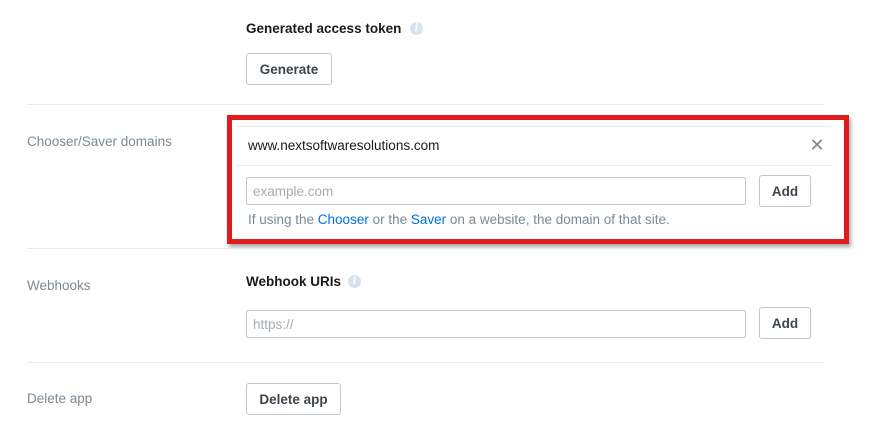 The height and width of the screenshot is (435, 869). What do you see at coordinates (59, 285) in the screenshot?
I see `webhooks-label: Webhooks` at bounding box center [59, 285].